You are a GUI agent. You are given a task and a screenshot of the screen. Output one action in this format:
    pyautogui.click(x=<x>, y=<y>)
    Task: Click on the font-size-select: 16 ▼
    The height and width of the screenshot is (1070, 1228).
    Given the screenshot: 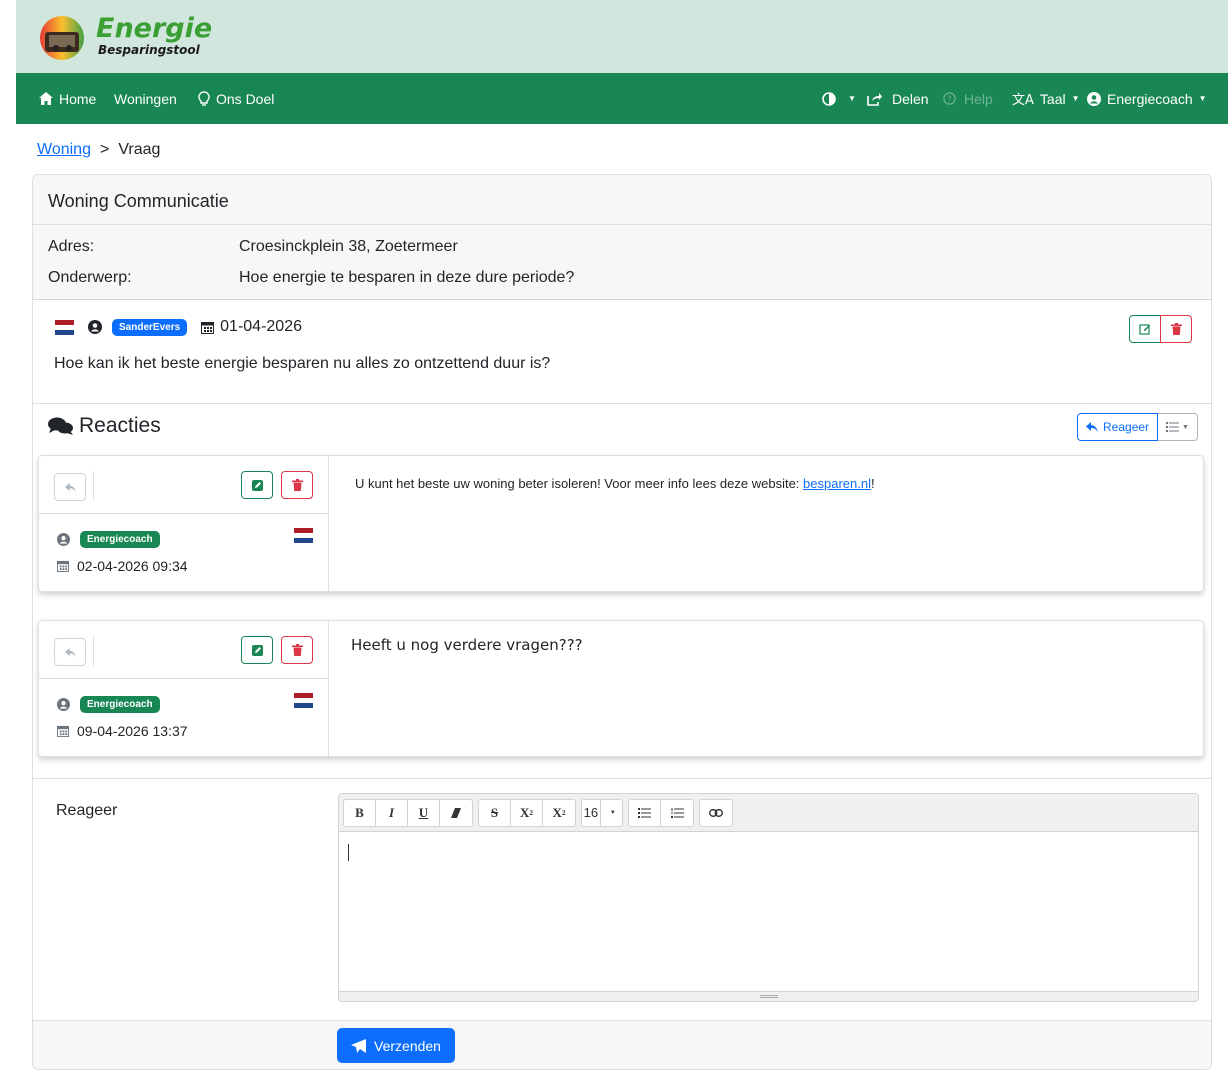 What is the action you would take?
    pyautogui.click(x=602, y=812)
    